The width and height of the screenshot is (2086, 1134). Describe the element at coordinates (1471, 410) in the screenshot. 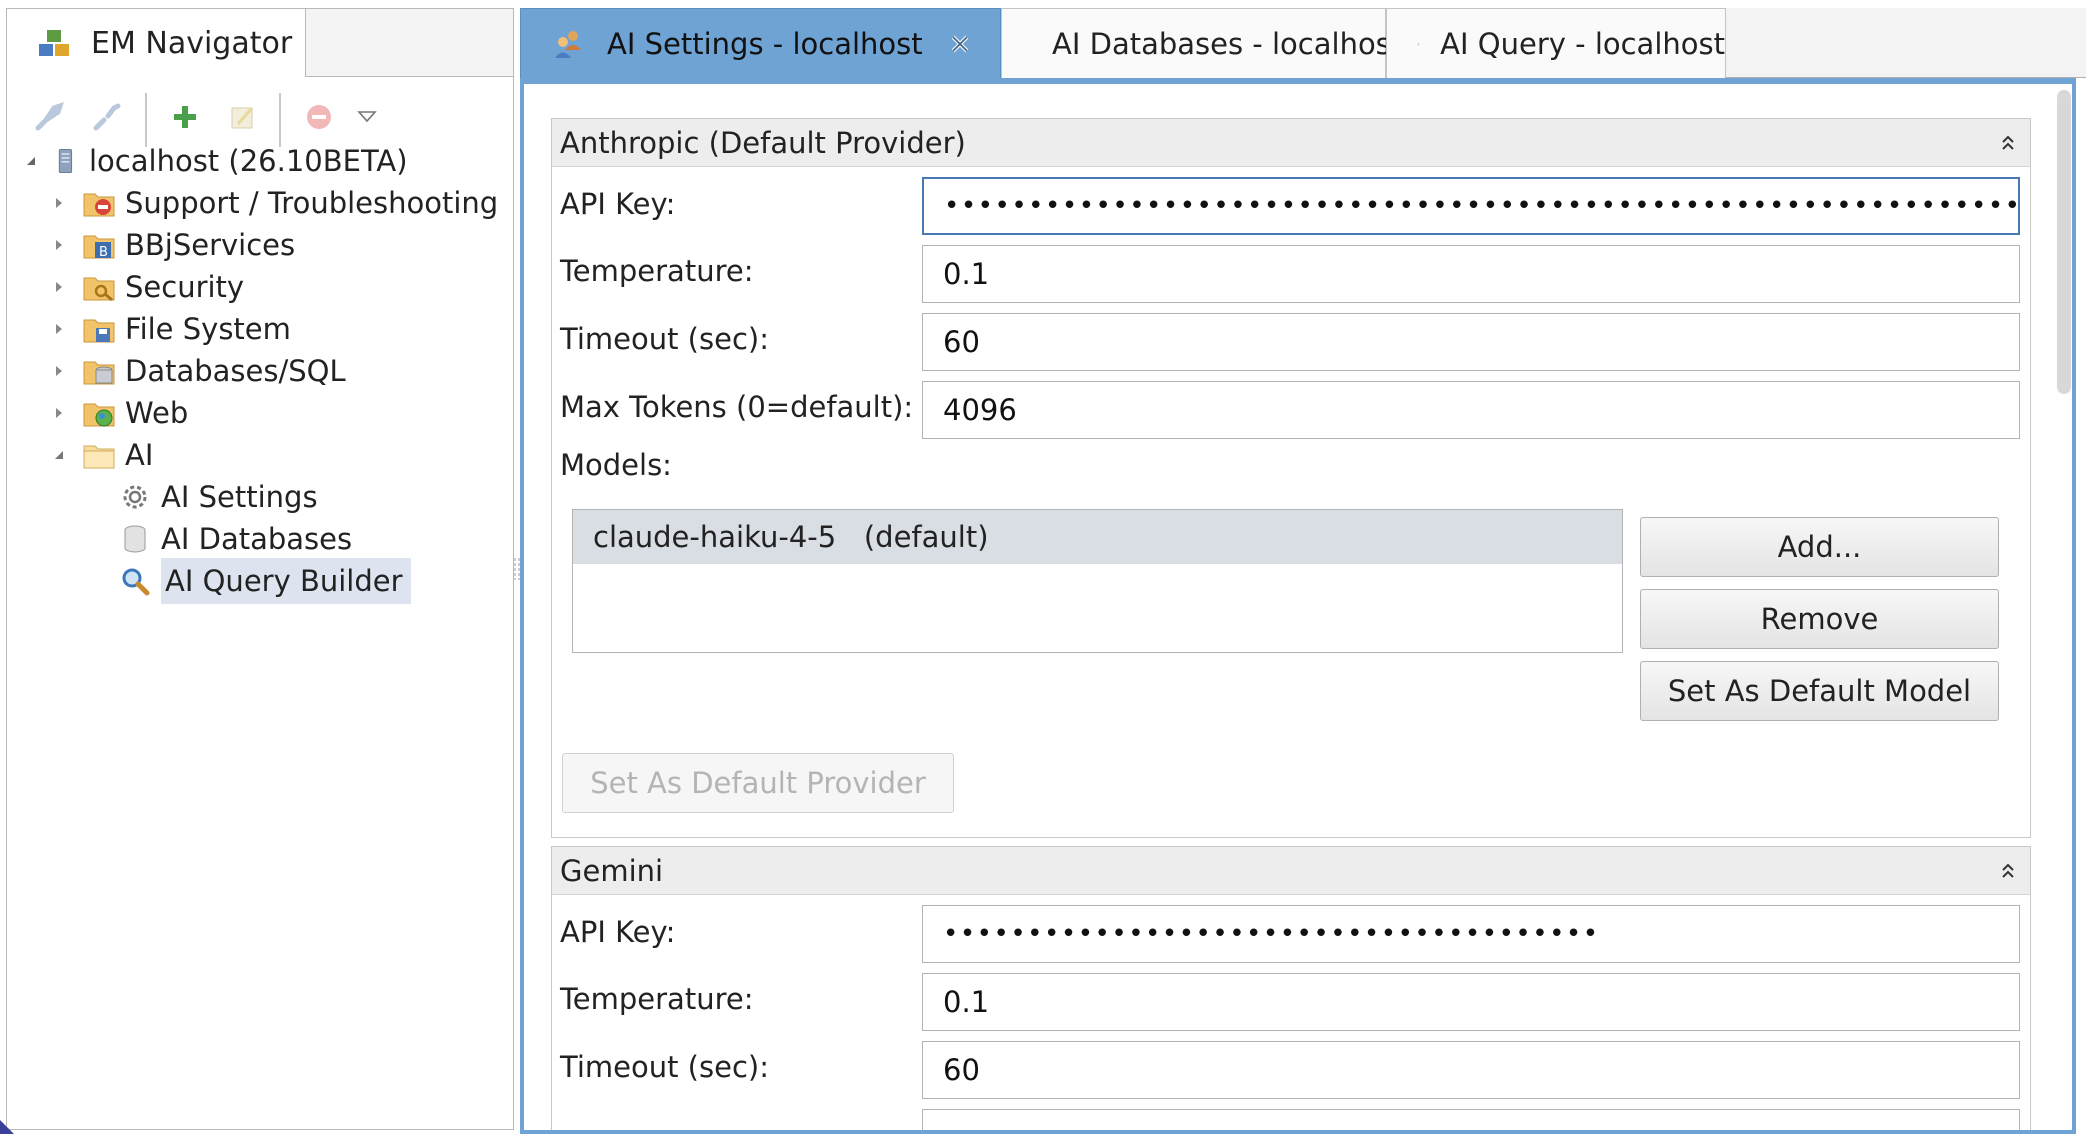

I see `anthropic-max-tokens-field: 4096` at that location.